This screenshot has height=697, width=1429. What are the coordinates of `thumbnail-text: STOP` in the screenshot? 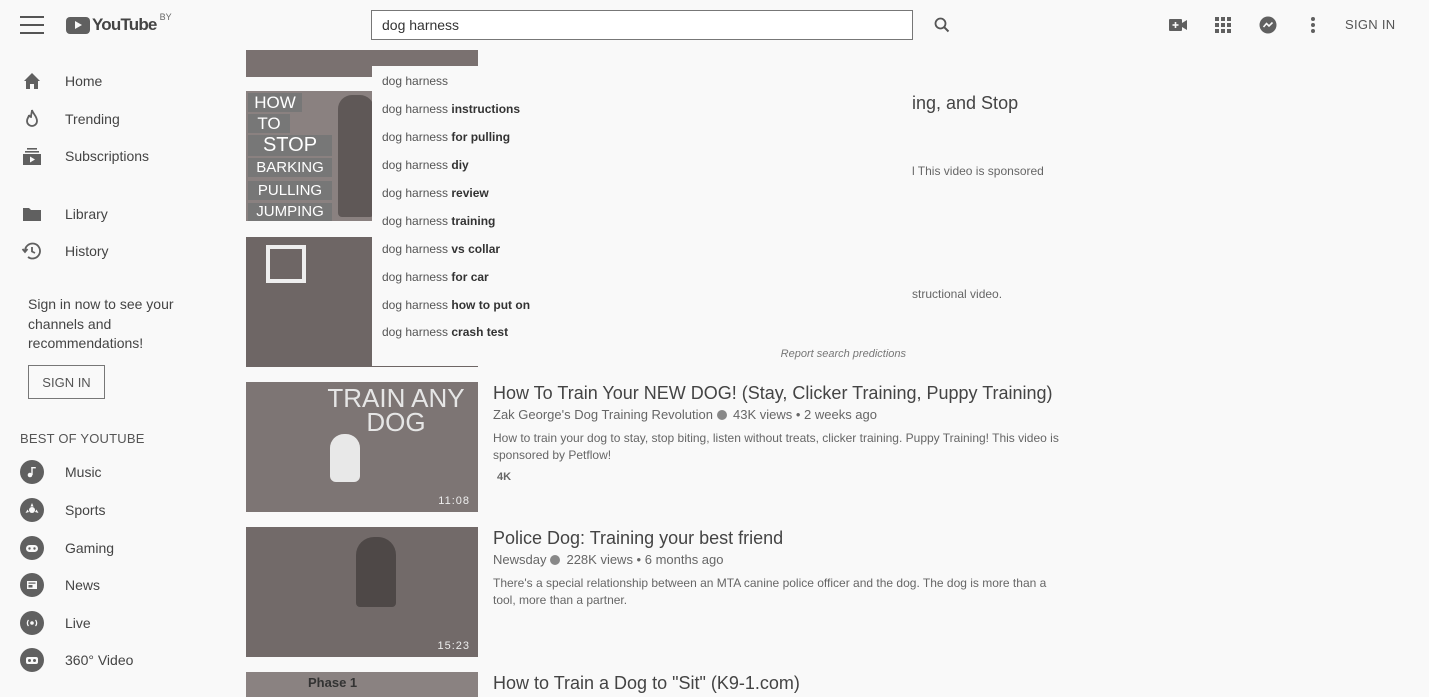 It's located at (290, 145).